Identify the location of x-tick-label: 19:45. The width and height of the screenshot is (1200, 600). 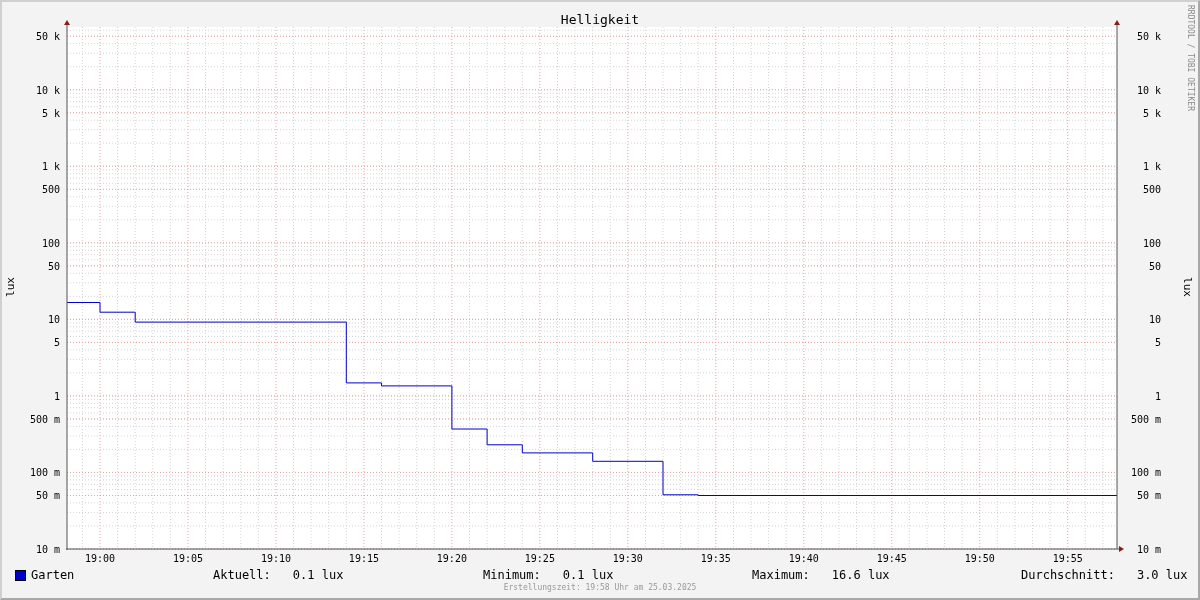
(891, 558).